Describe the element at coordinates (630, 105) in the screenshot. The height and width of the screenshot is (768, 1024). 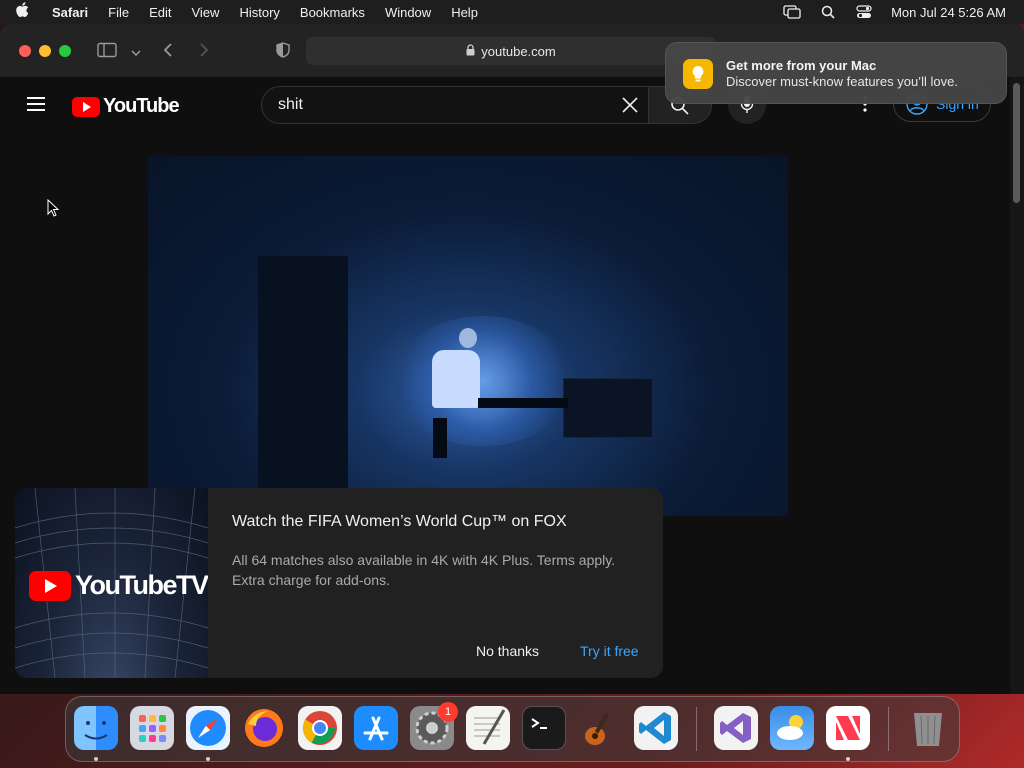
I see `clear-search-icon` at that location.